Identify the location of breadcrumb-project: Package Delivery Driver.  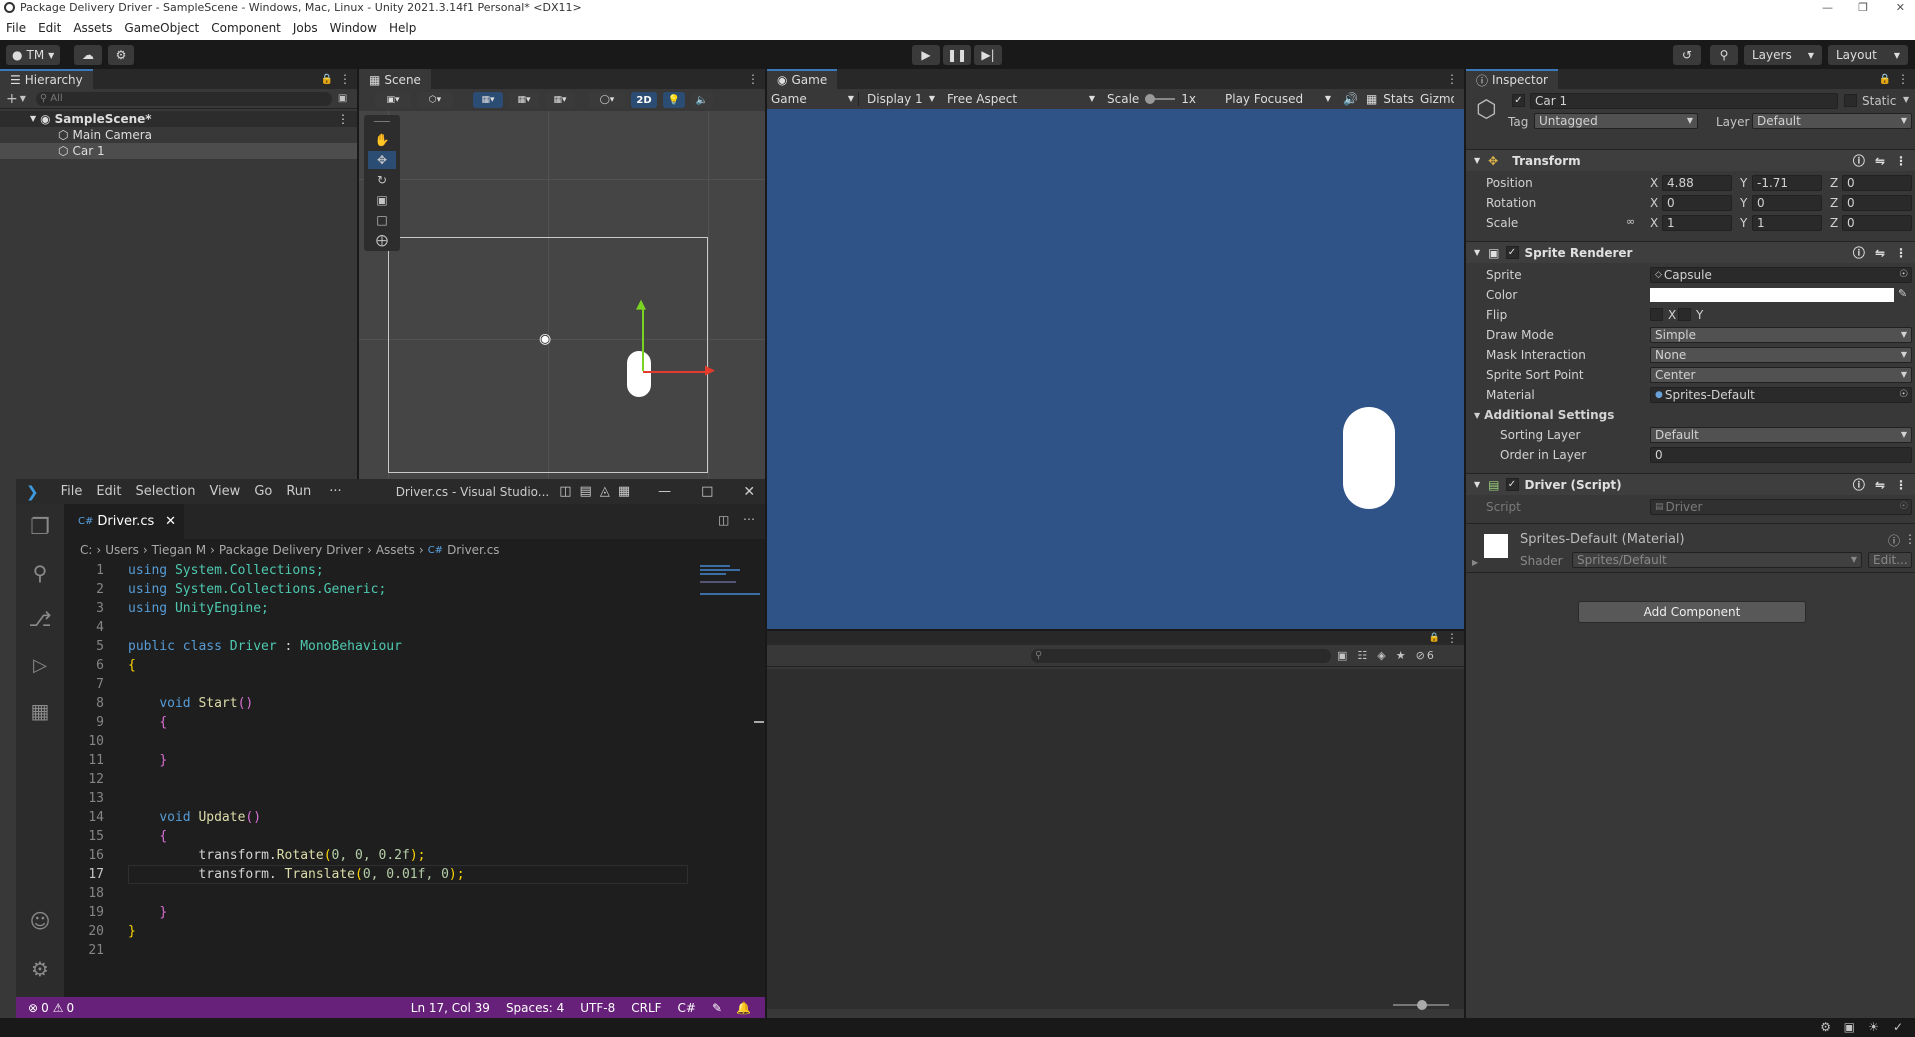
(291, 550).